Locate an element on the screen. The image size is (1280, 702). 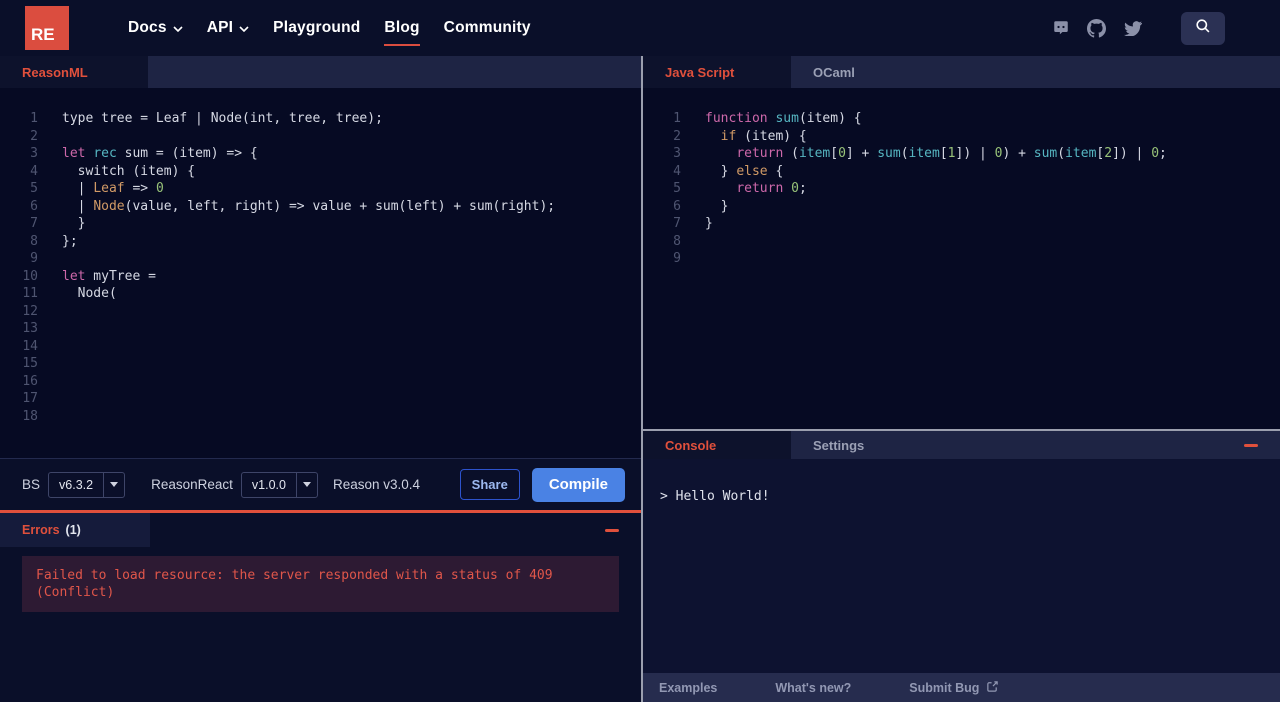
errors-title: Errors is located at coordinates (41, 530).